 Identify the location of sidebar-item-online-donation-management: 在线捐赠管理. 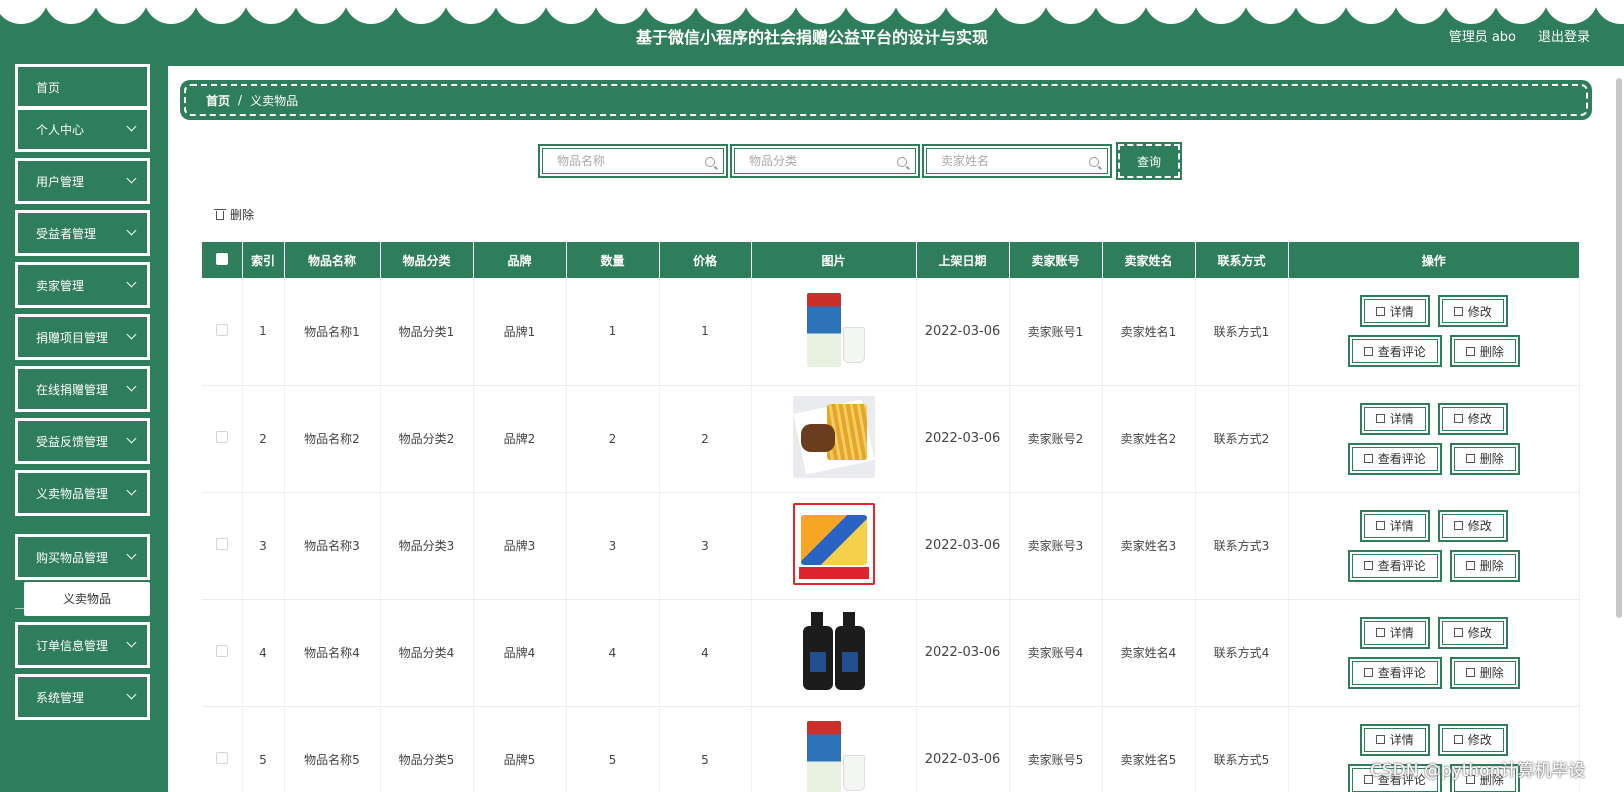
(82, 389).